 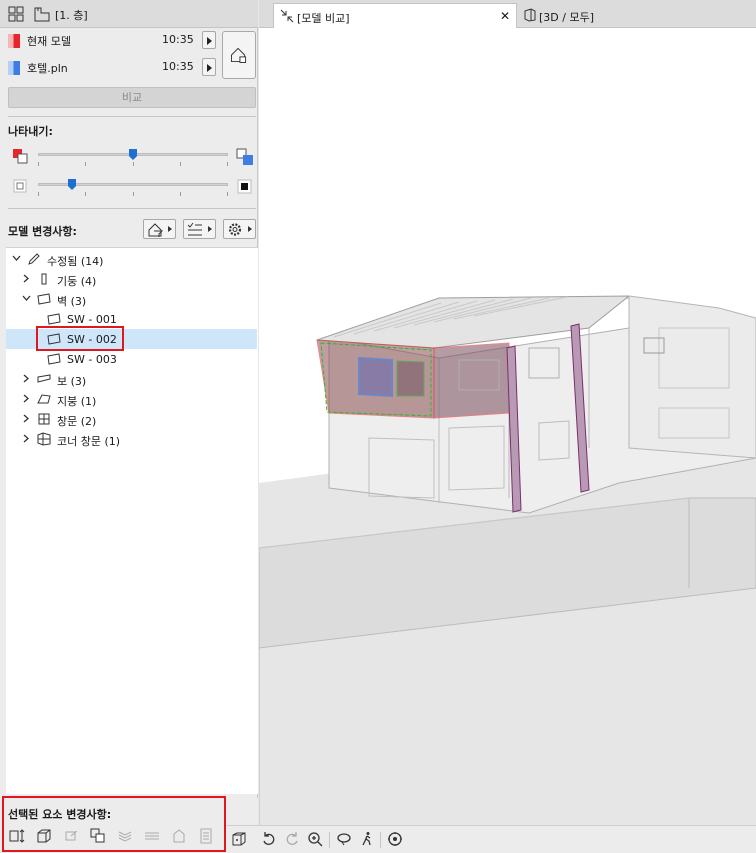 What do you see at coordinates (194, 229) in the screenshot?
I see `checklist-icon` at bounding box center [194, 229].